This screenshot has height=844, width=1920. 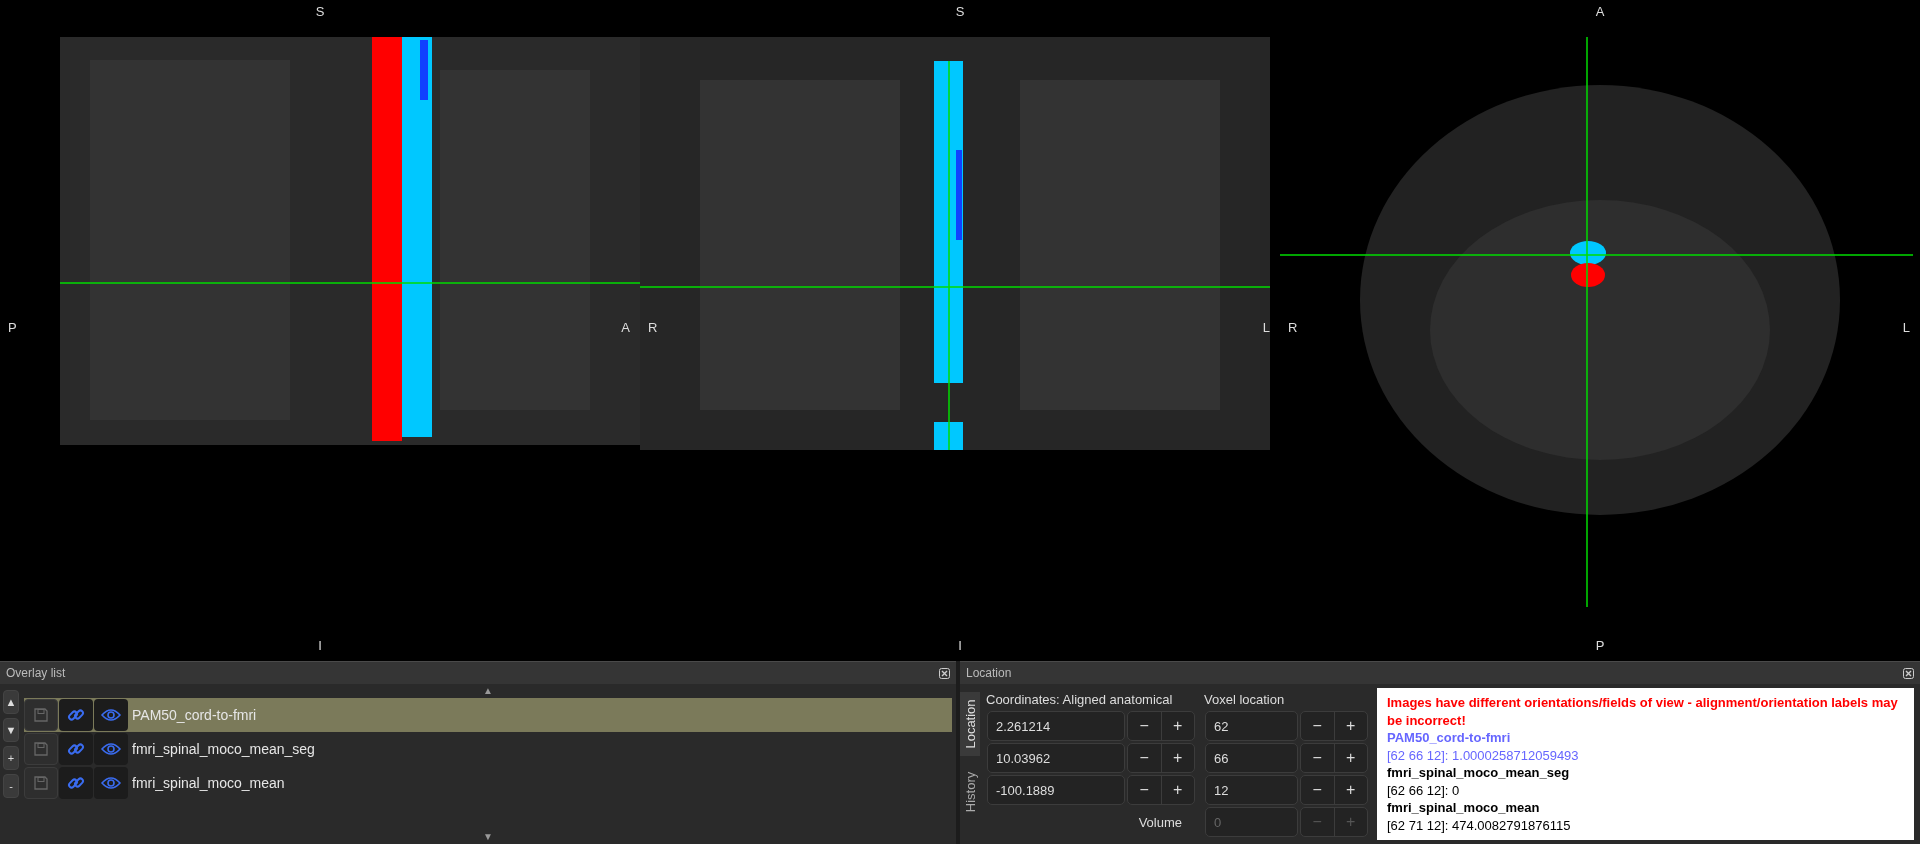 What do you see at coordinates (11, 758) in the screenshot?
I see `add-button: +` at bounding box center [11, 758].